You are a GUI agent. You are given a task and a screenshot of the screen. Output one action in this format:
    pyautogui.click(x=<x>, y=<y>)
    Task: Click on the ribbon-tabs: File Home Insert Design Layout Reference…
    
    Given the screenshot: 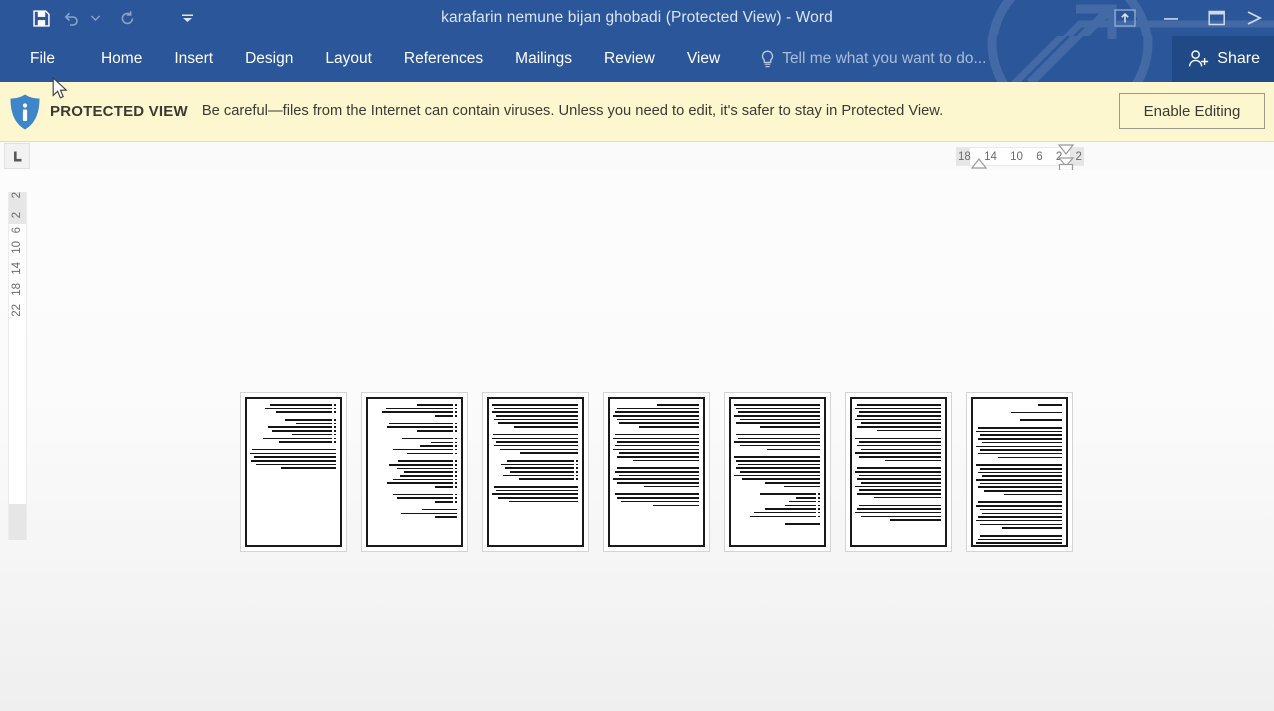 What is the action you would take?
    pyautogui.click(x=368, y=59)
    